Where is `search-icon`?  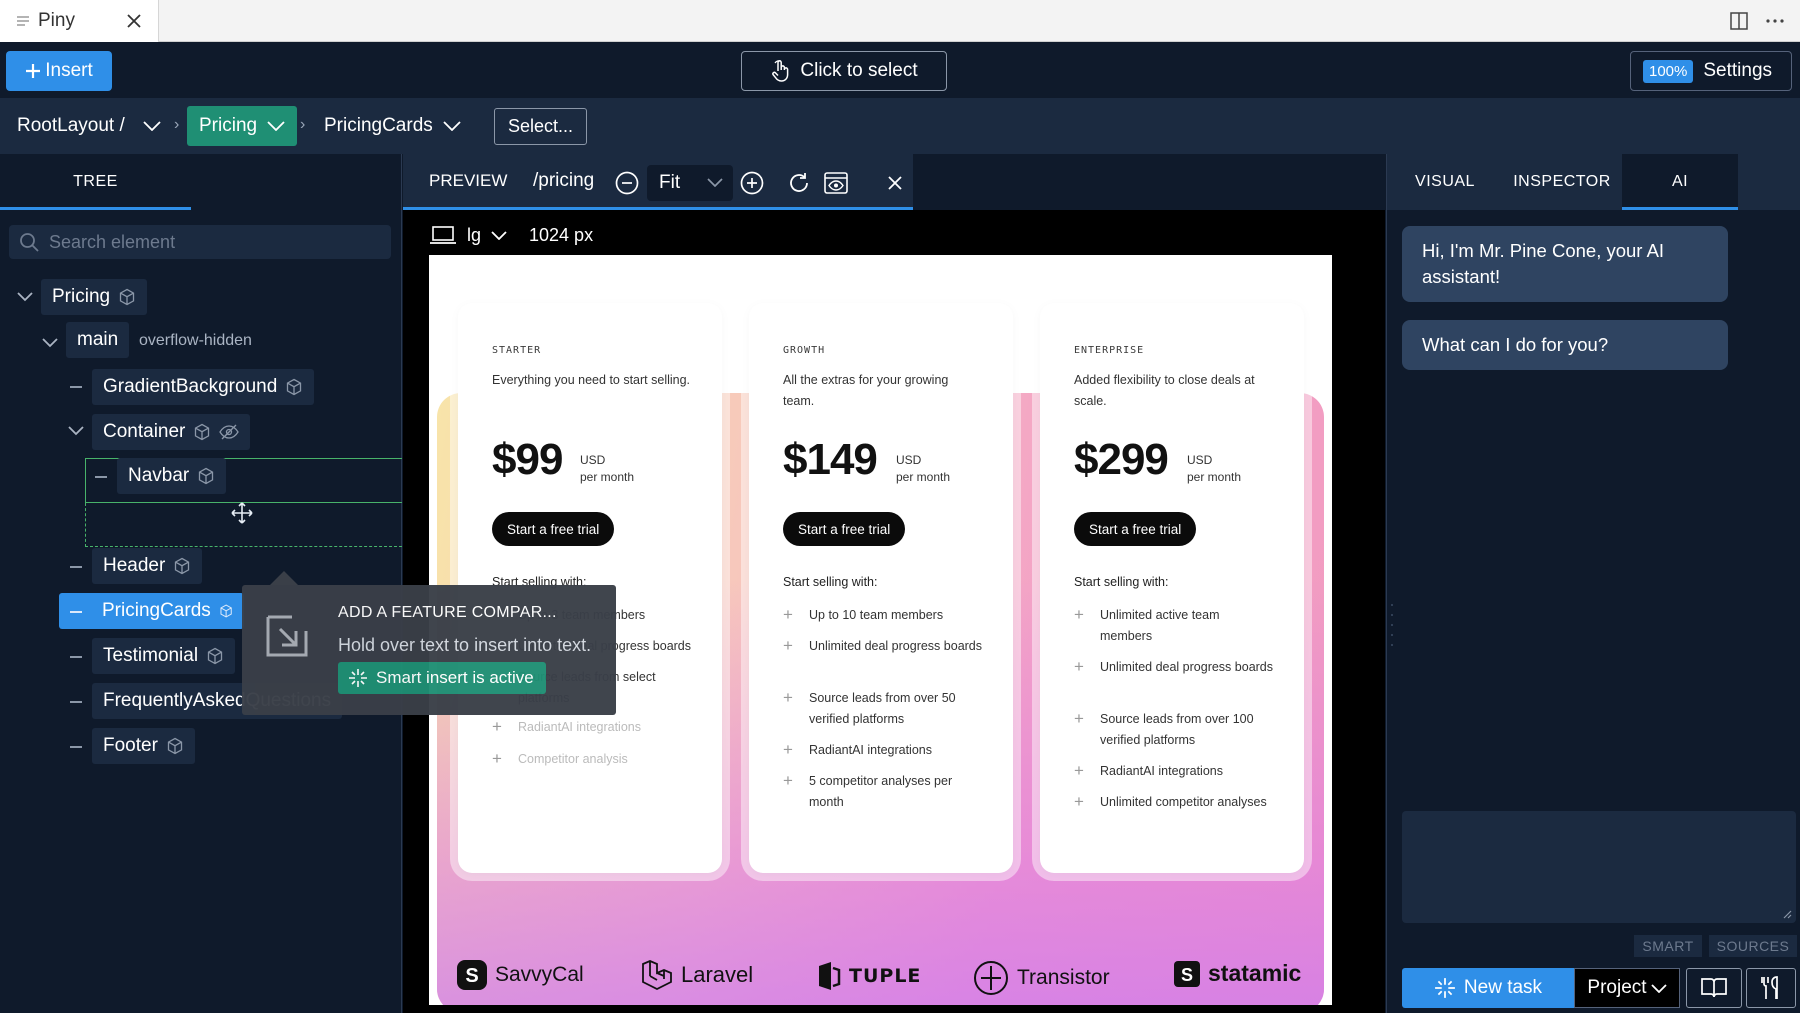
search-icon is located at coordinates (29, 242).